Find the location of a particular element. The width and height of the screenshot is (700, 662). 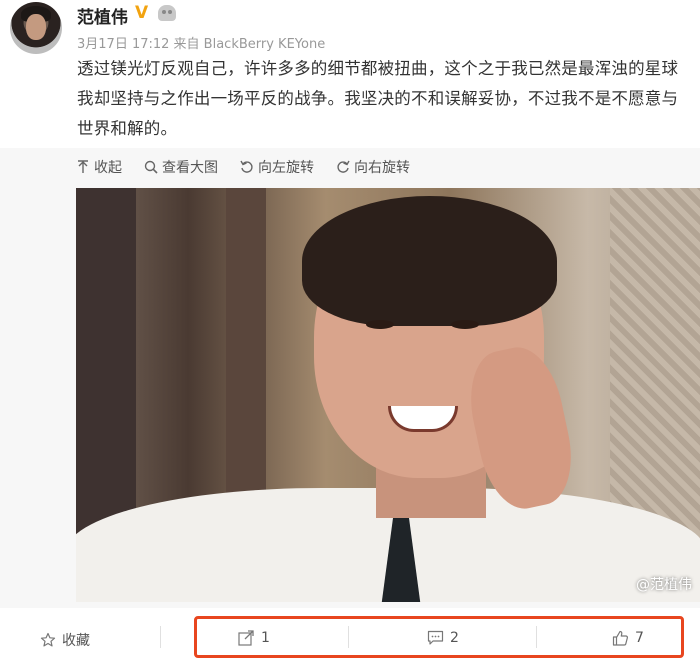

like-button: 7 is located at coordinates (628, 638).